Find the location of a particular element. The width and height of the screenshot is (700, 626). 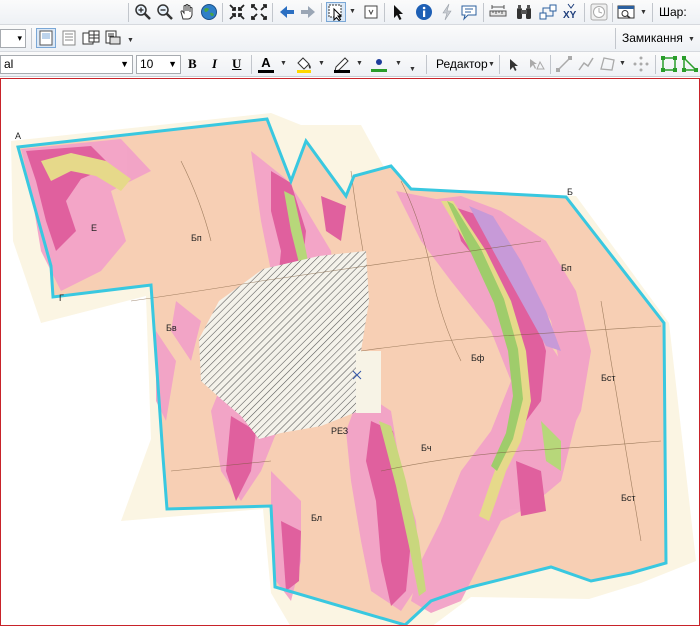

clear-selection-button is located at coordinates (371, 12).